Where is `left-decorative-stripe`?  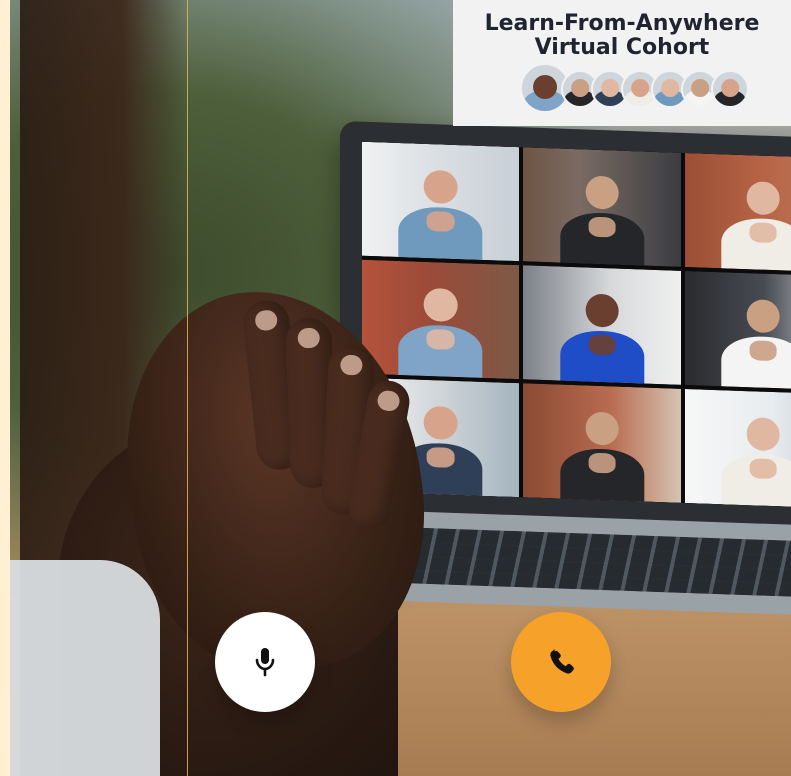 left-decorative-stripe is located at coordinates (5, 388).